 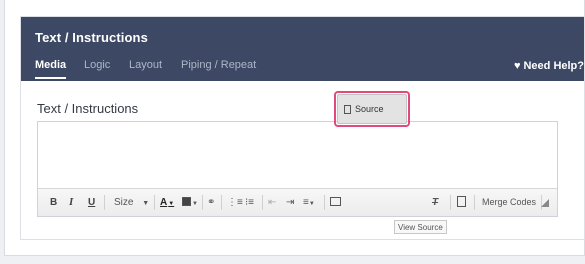 I want to click on tab-media: Media, so click(x=51, y=69).